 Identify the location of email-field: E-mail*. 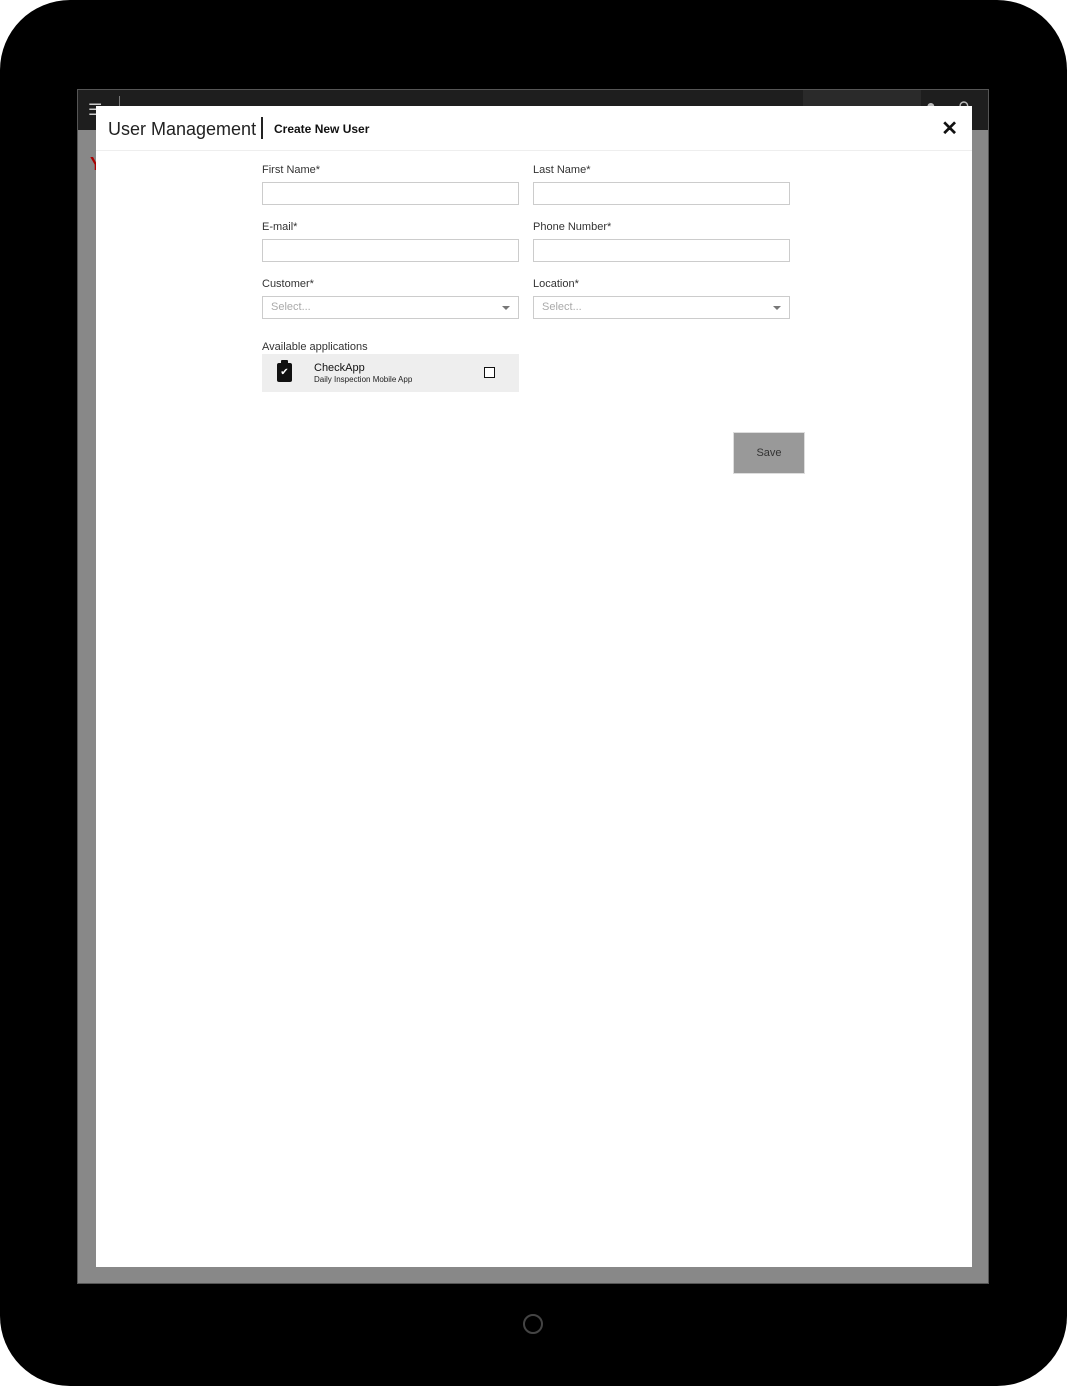
(390, 241).